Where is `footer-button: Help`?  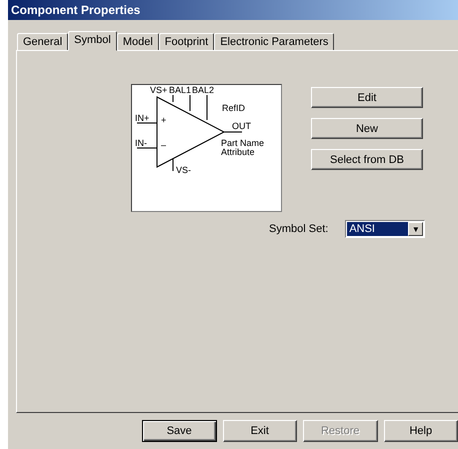 footer-button: Help is located at coordinates (421, 431).